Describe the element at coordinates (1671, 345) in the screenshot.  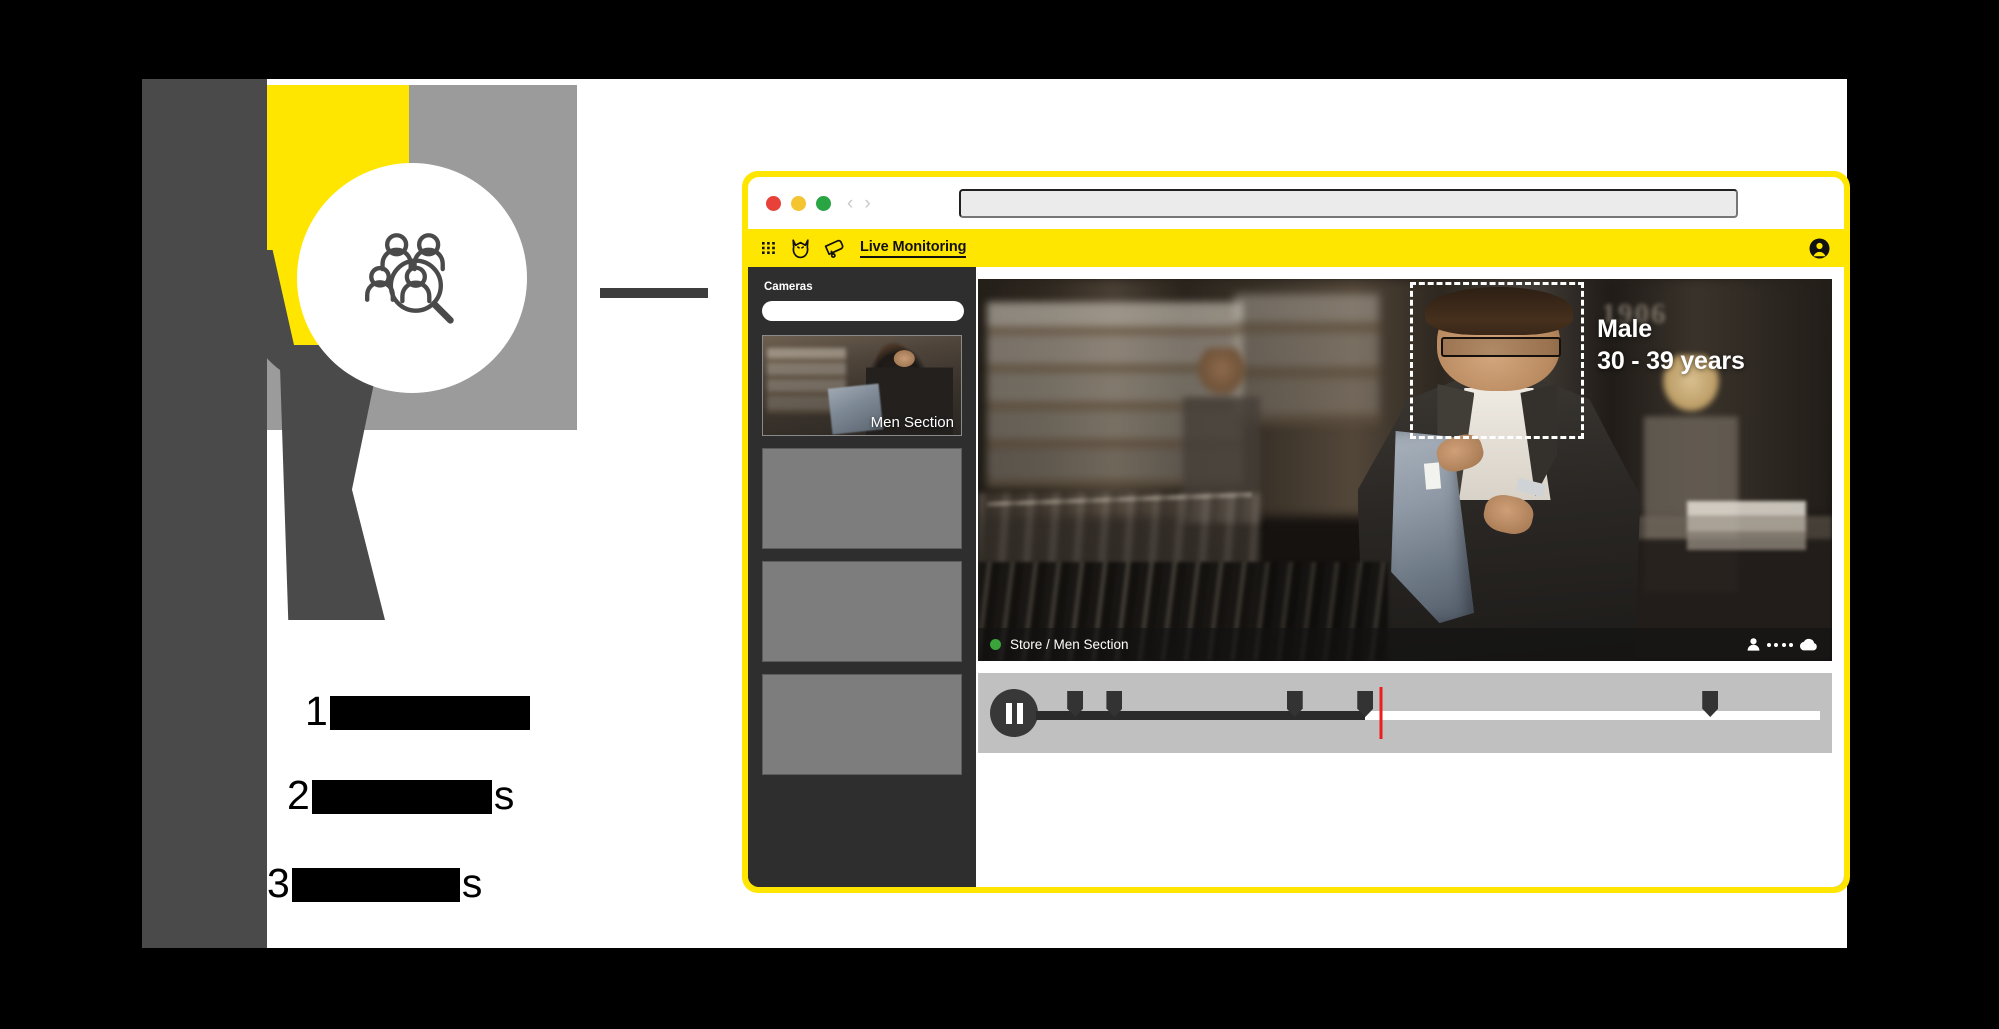
I see `detection-info: Male 30 - 39 years` at that location.